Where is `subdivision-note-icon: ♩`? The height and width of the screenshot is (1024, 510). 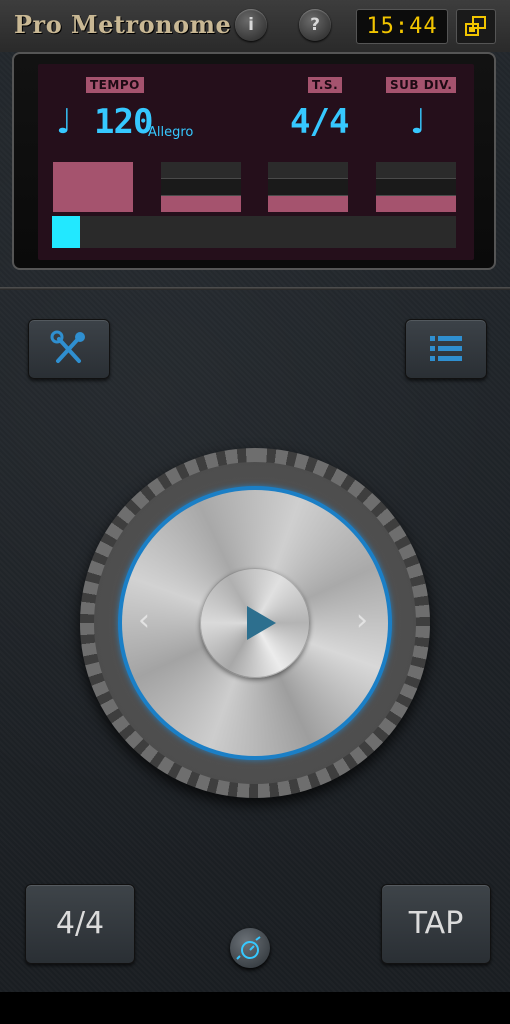
subdivision-note-icon: ♩ is located at coordinates (418, 122).